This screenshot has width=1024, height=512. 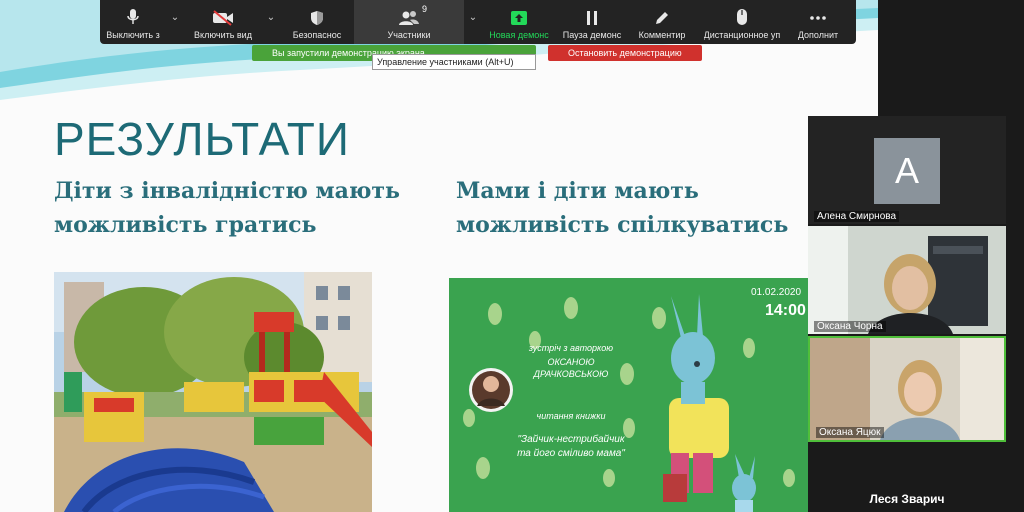 What do you see at coordinates (907, 478) in the screenshot?
I see `participant-tile: Леся Зварич` at bounding box center [907, 478].